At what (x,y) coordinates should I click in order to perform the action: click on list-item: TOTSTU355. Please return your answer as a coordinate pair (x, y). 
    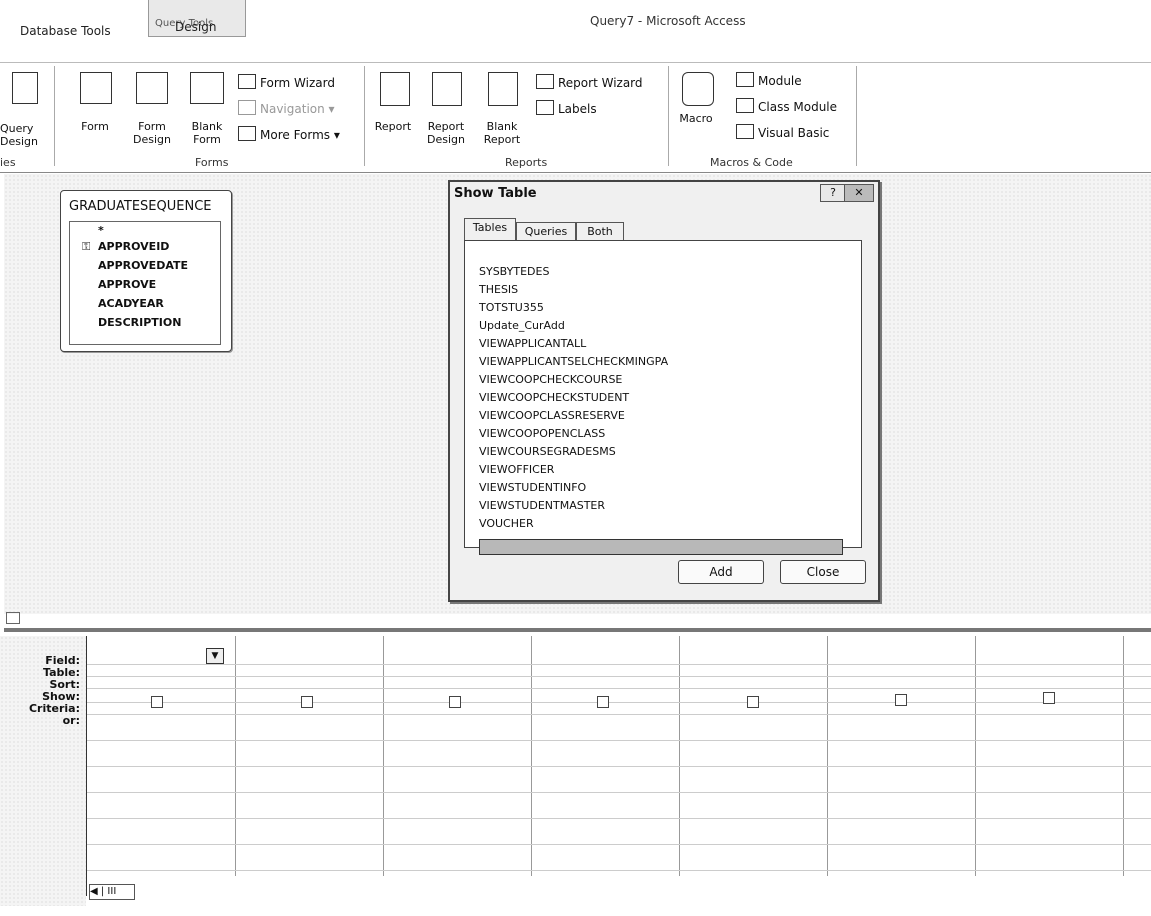
    Looking at the image, I should click on (511, 307).